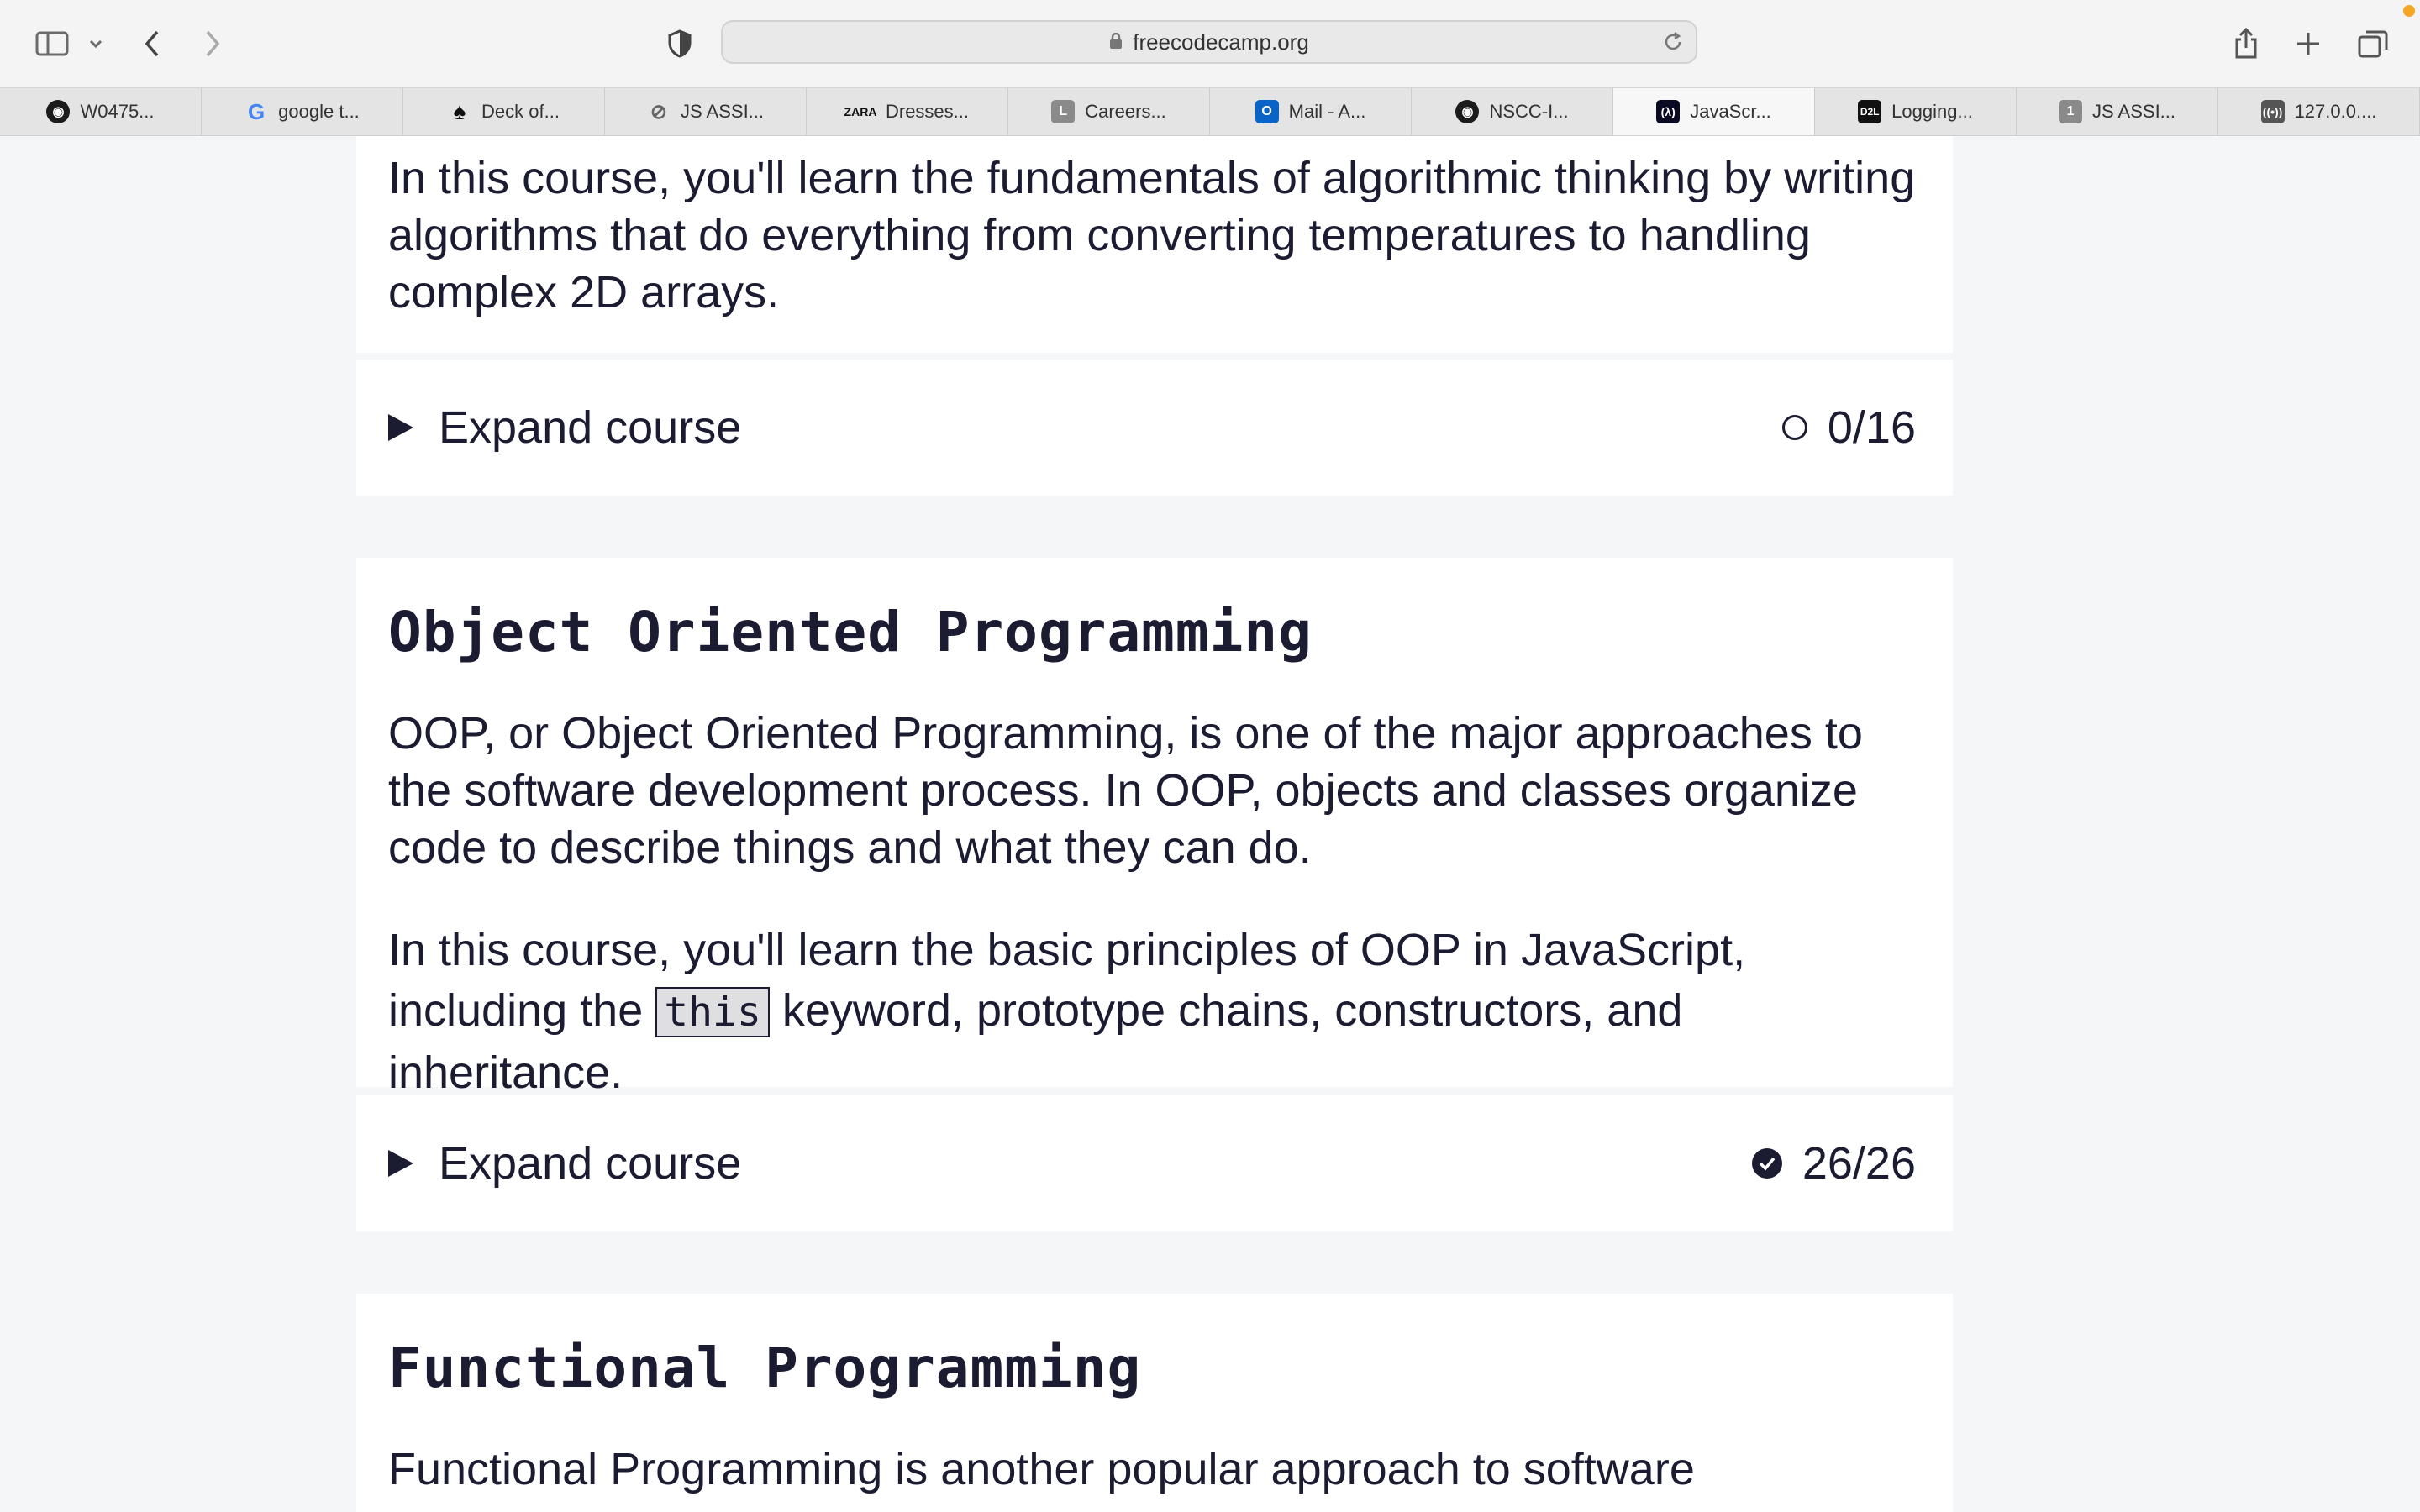 The width and height of the screenshot is (2420, 1512). I want to click on lock-icon, so click(1116, 42).